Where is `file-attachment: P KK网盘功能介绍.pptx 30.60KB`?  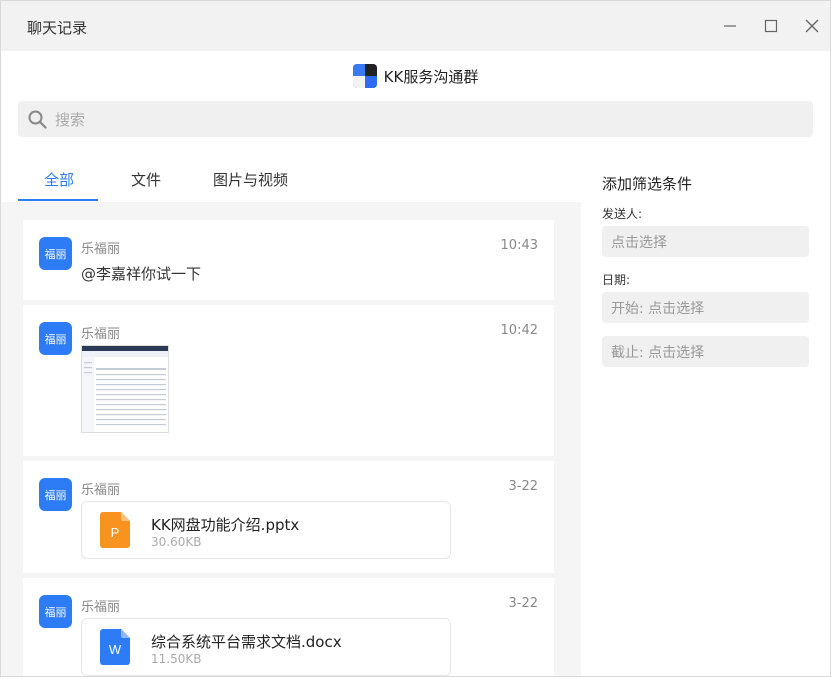
file-attachment: P KK网盘功能介绍.pptx 30.60KB is located at coordinates (266, 530).